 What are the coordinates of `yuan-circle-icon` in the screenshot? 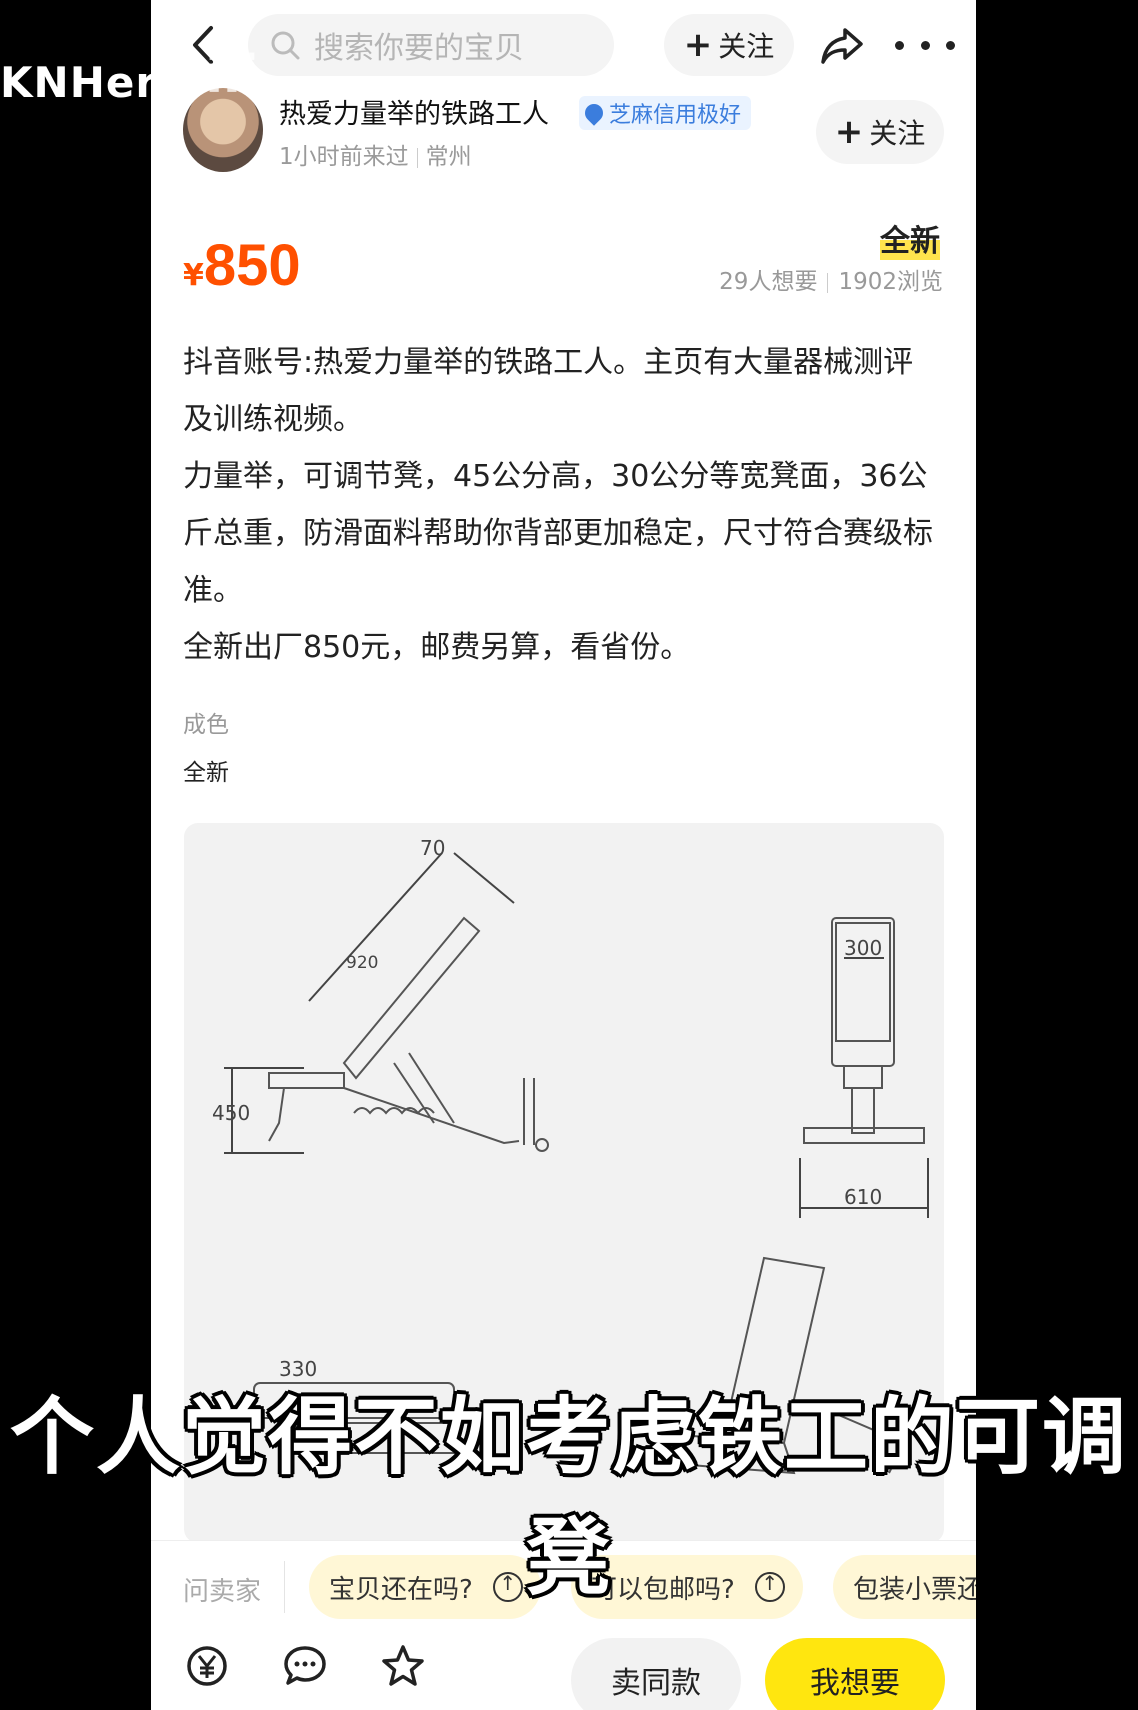 It's located at (207, 1666).